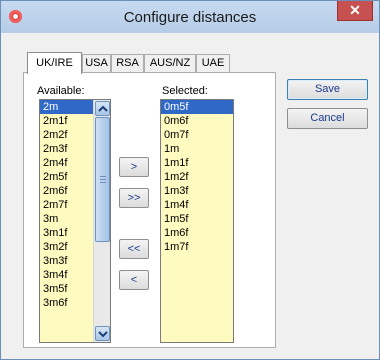  I want to click on chevron-down-icon, so click(103, 334).